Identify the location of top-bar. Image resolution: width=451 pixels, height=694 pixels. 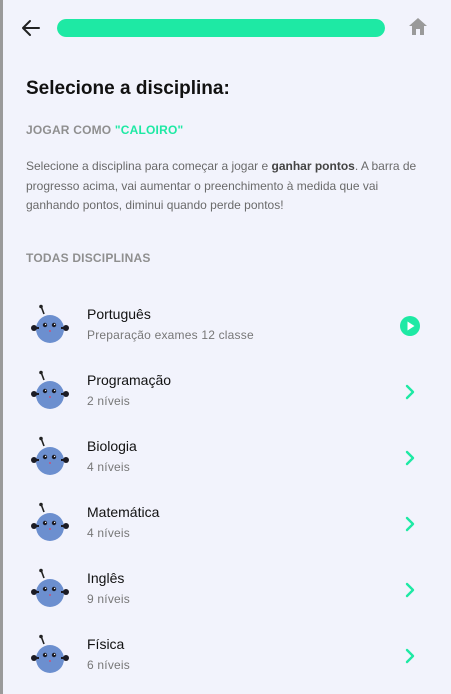
(225, 28).